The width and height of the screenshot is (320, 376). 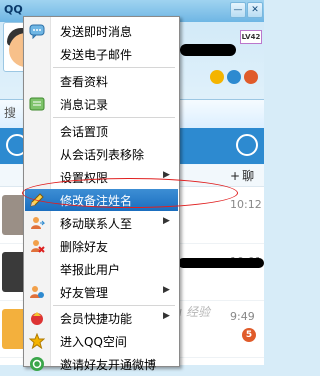 I want to click on menu-item-message-log: 消息记录, so click(x=101, y=104).